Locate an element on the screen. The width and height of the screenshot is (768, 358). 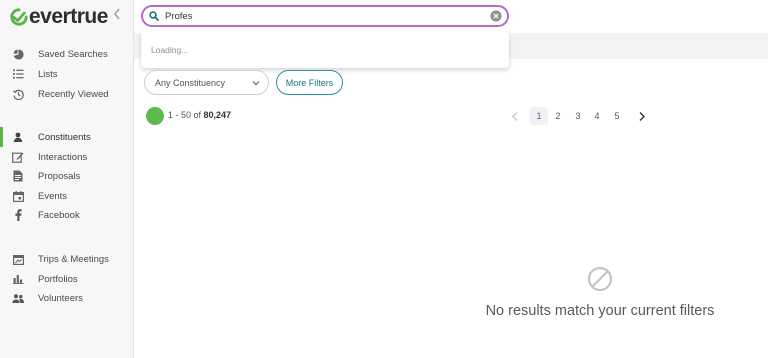
list-icon is located at coordinates (18, 74).